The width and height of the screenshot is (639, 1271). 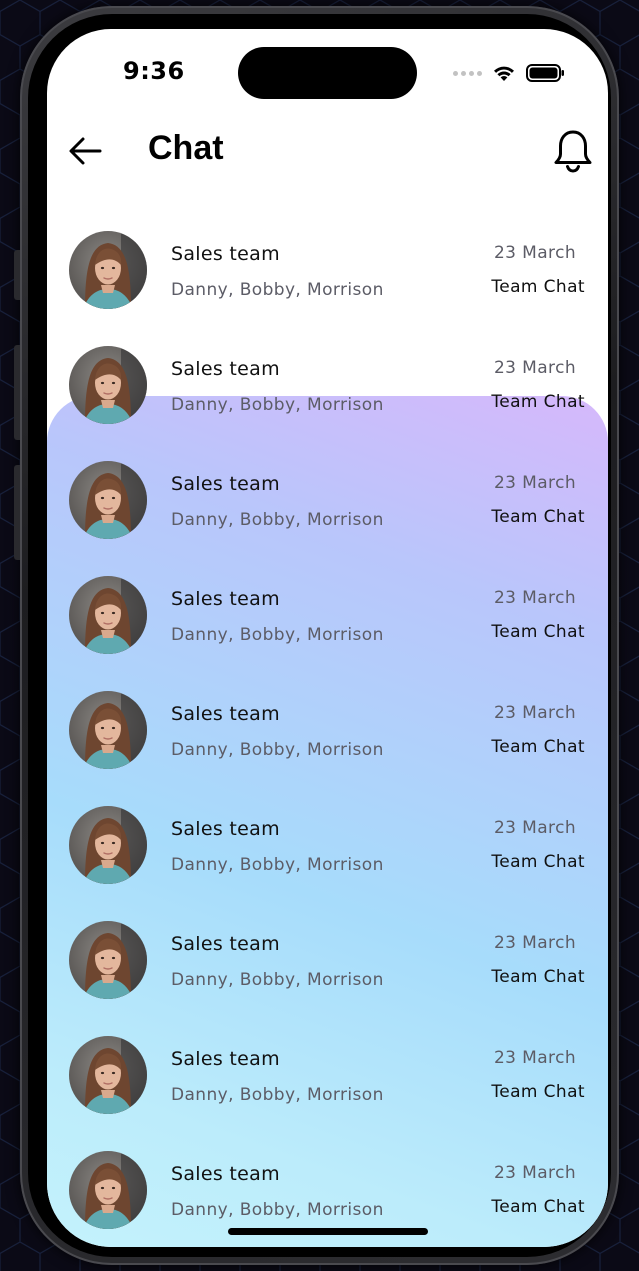 I want to click on notifications-button, so click(x=573, y=151).